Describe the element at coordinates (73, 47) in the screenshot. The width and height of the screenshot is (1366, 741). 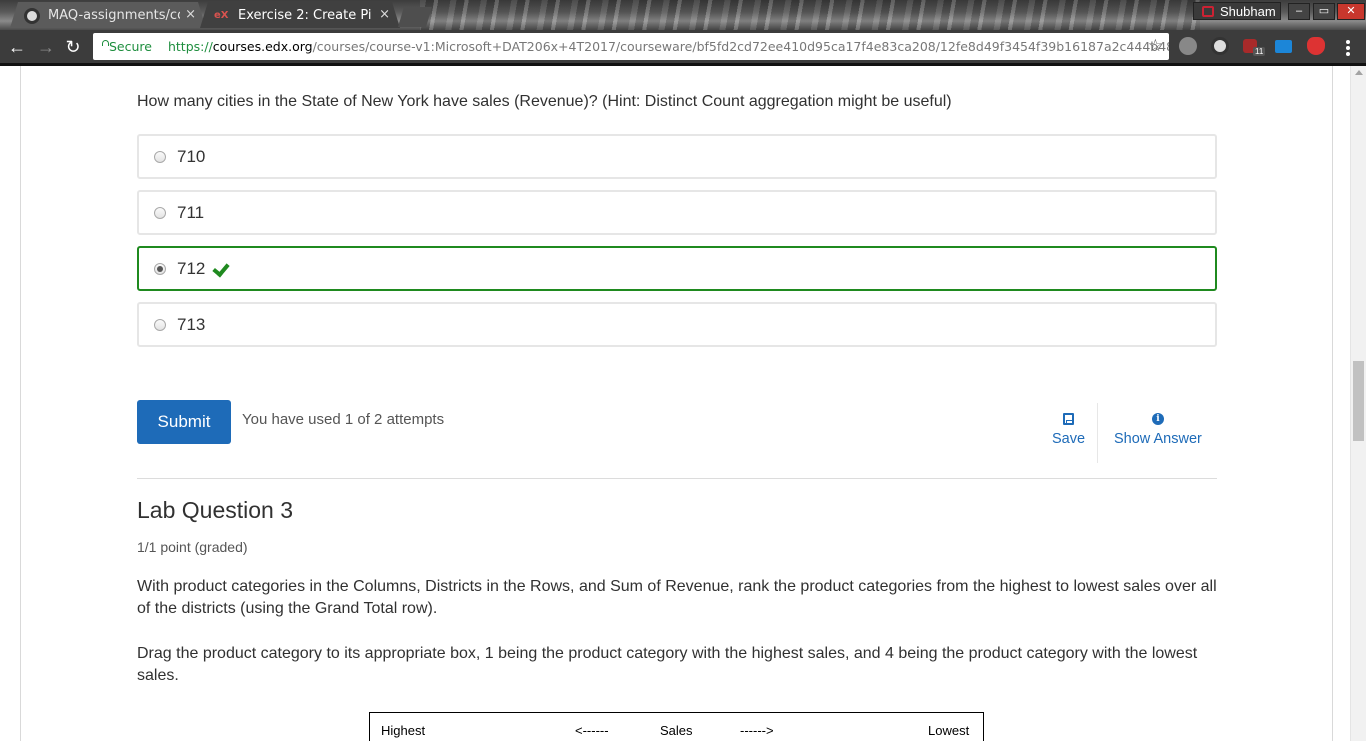
I see `reload-icon: ↻` at that location.